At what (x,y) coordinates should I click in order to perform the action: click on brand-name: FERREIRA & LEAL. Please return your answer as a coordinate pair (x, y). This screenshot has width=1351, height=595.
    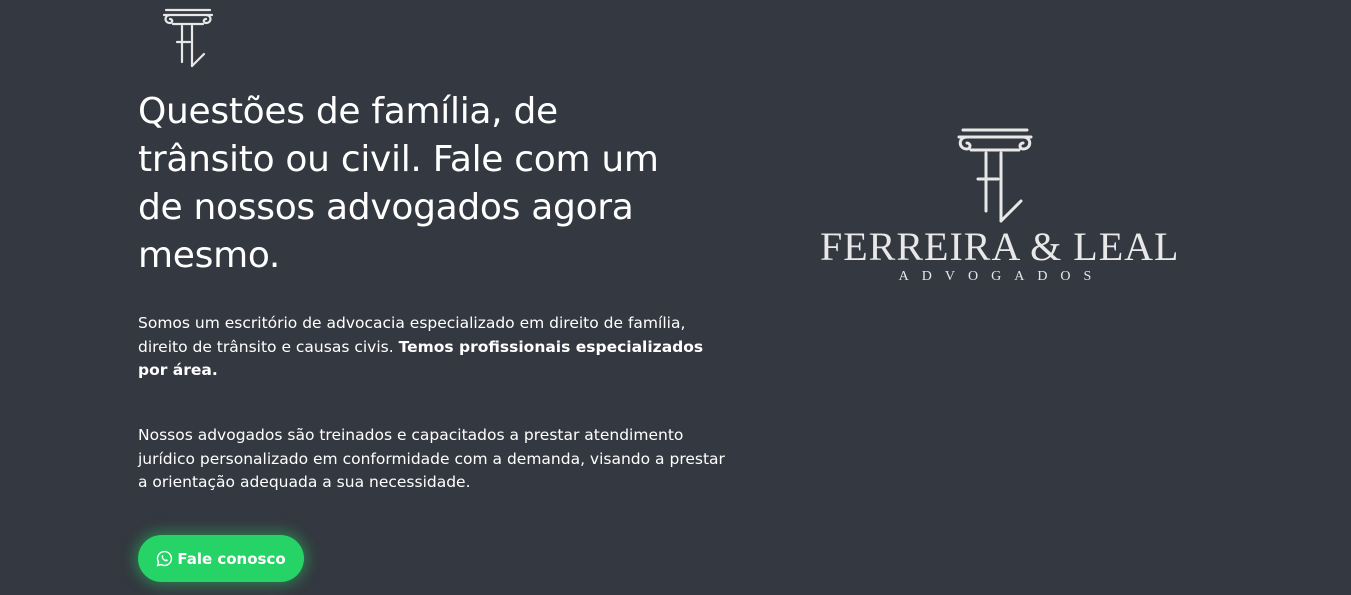
    Looking at the image, I should click on (1000, 246).